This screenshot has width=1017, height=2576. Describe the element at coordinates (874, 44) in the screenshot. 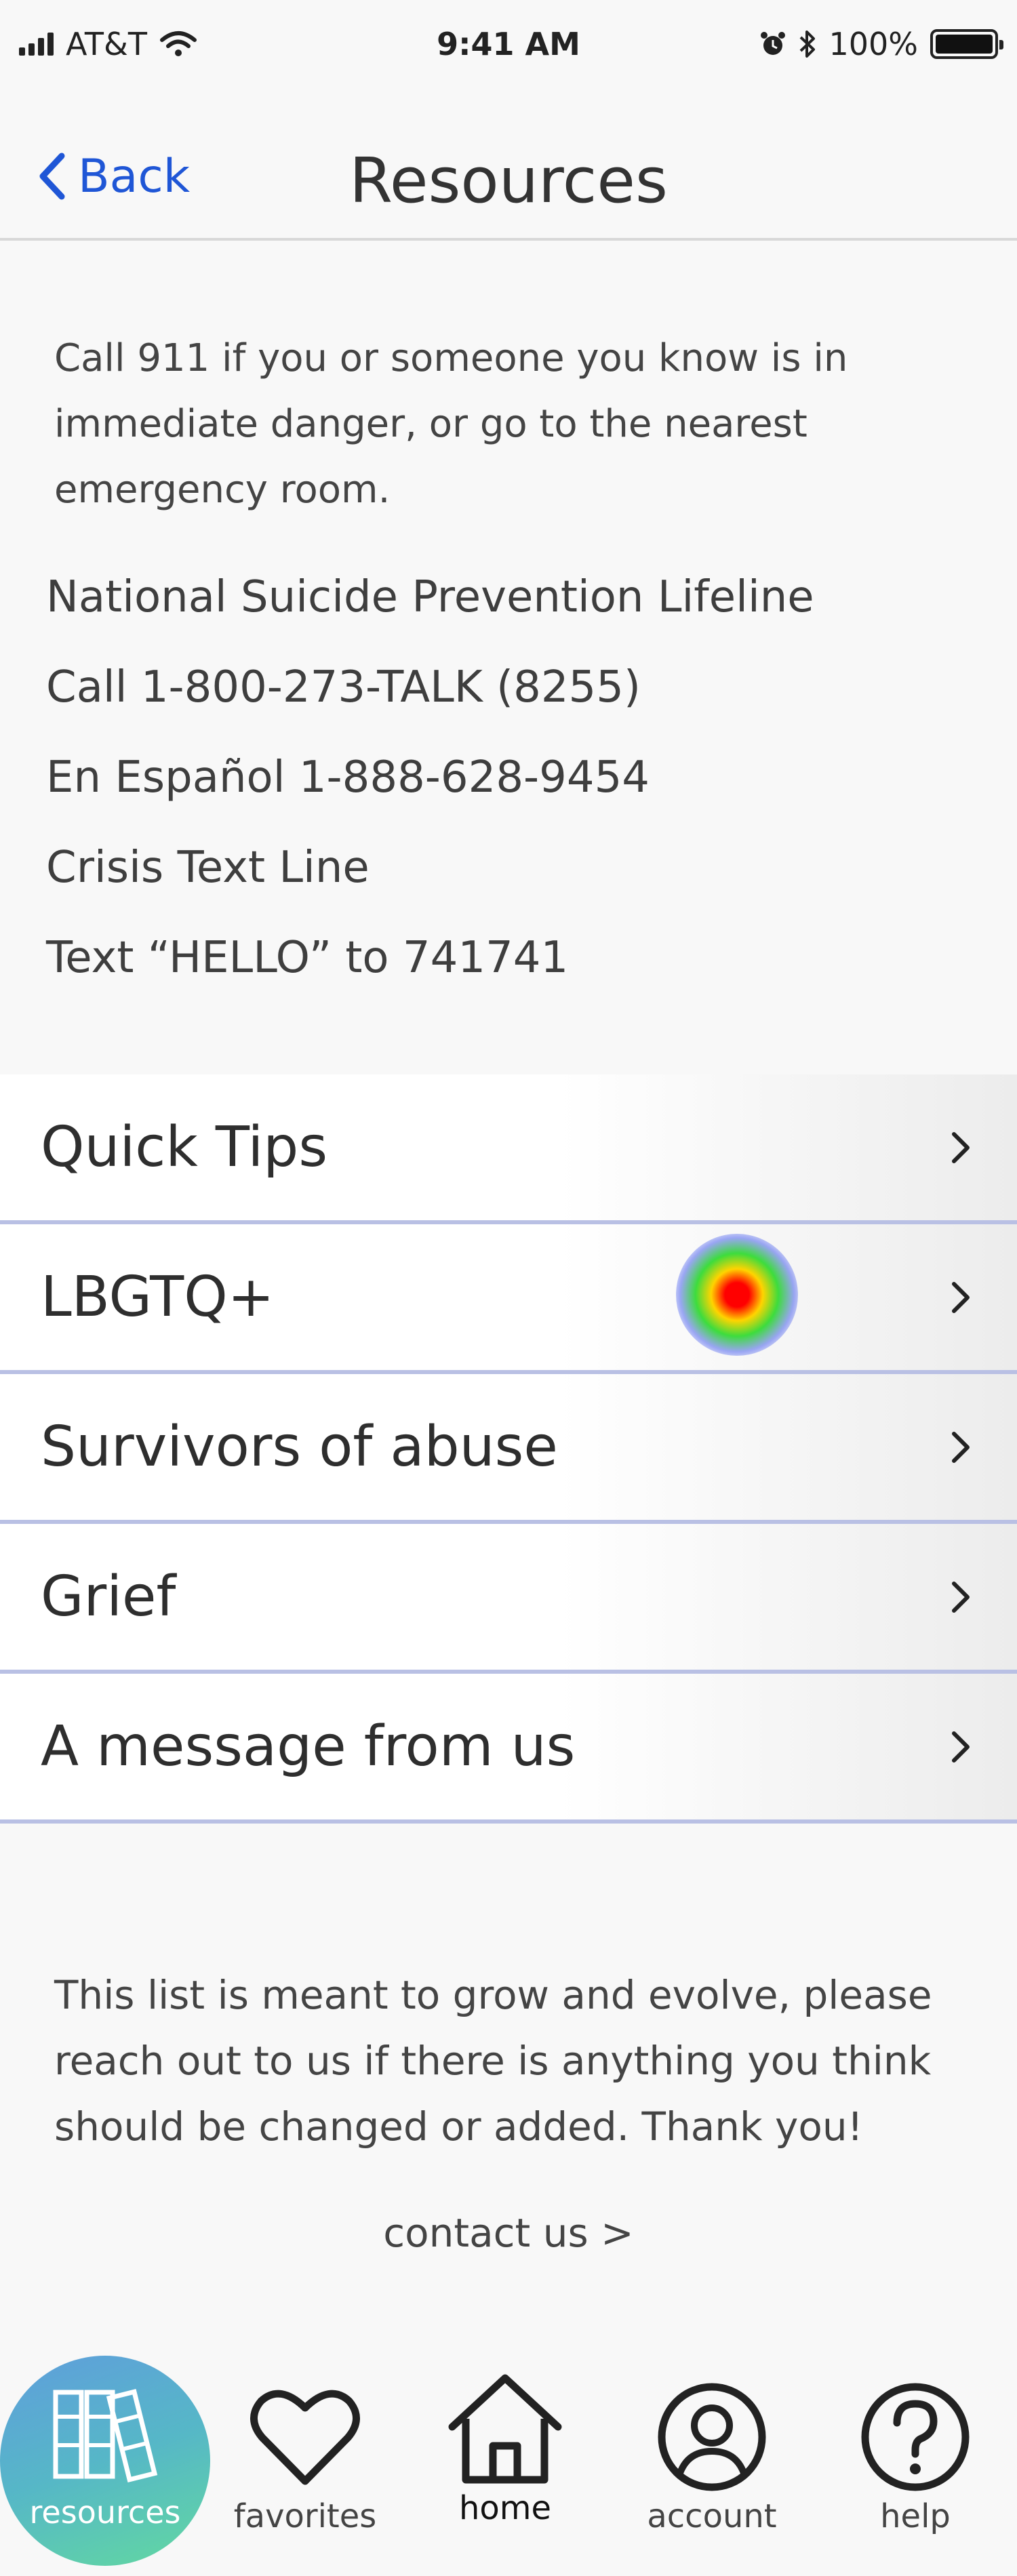

I see `battery-percent: 100%` at that location.